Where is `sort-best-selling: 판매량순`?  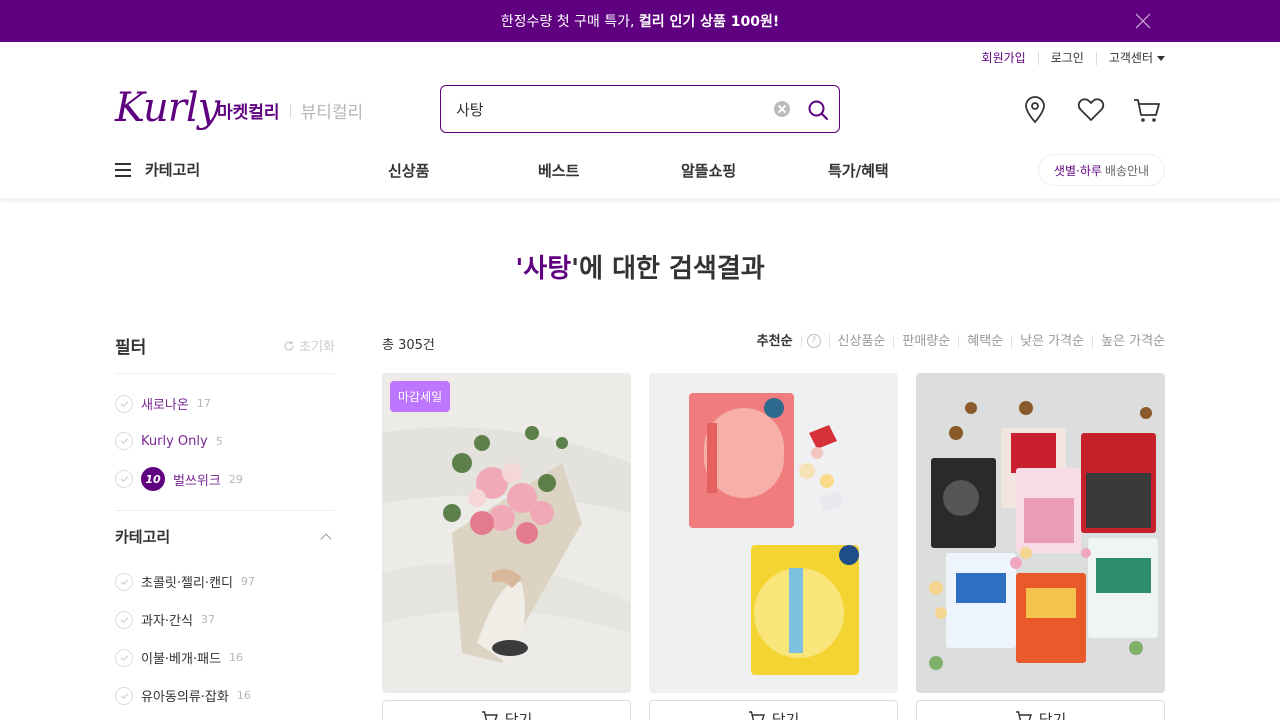
sort-best-selling: 판매량순 is located at coordinates (927, 341).